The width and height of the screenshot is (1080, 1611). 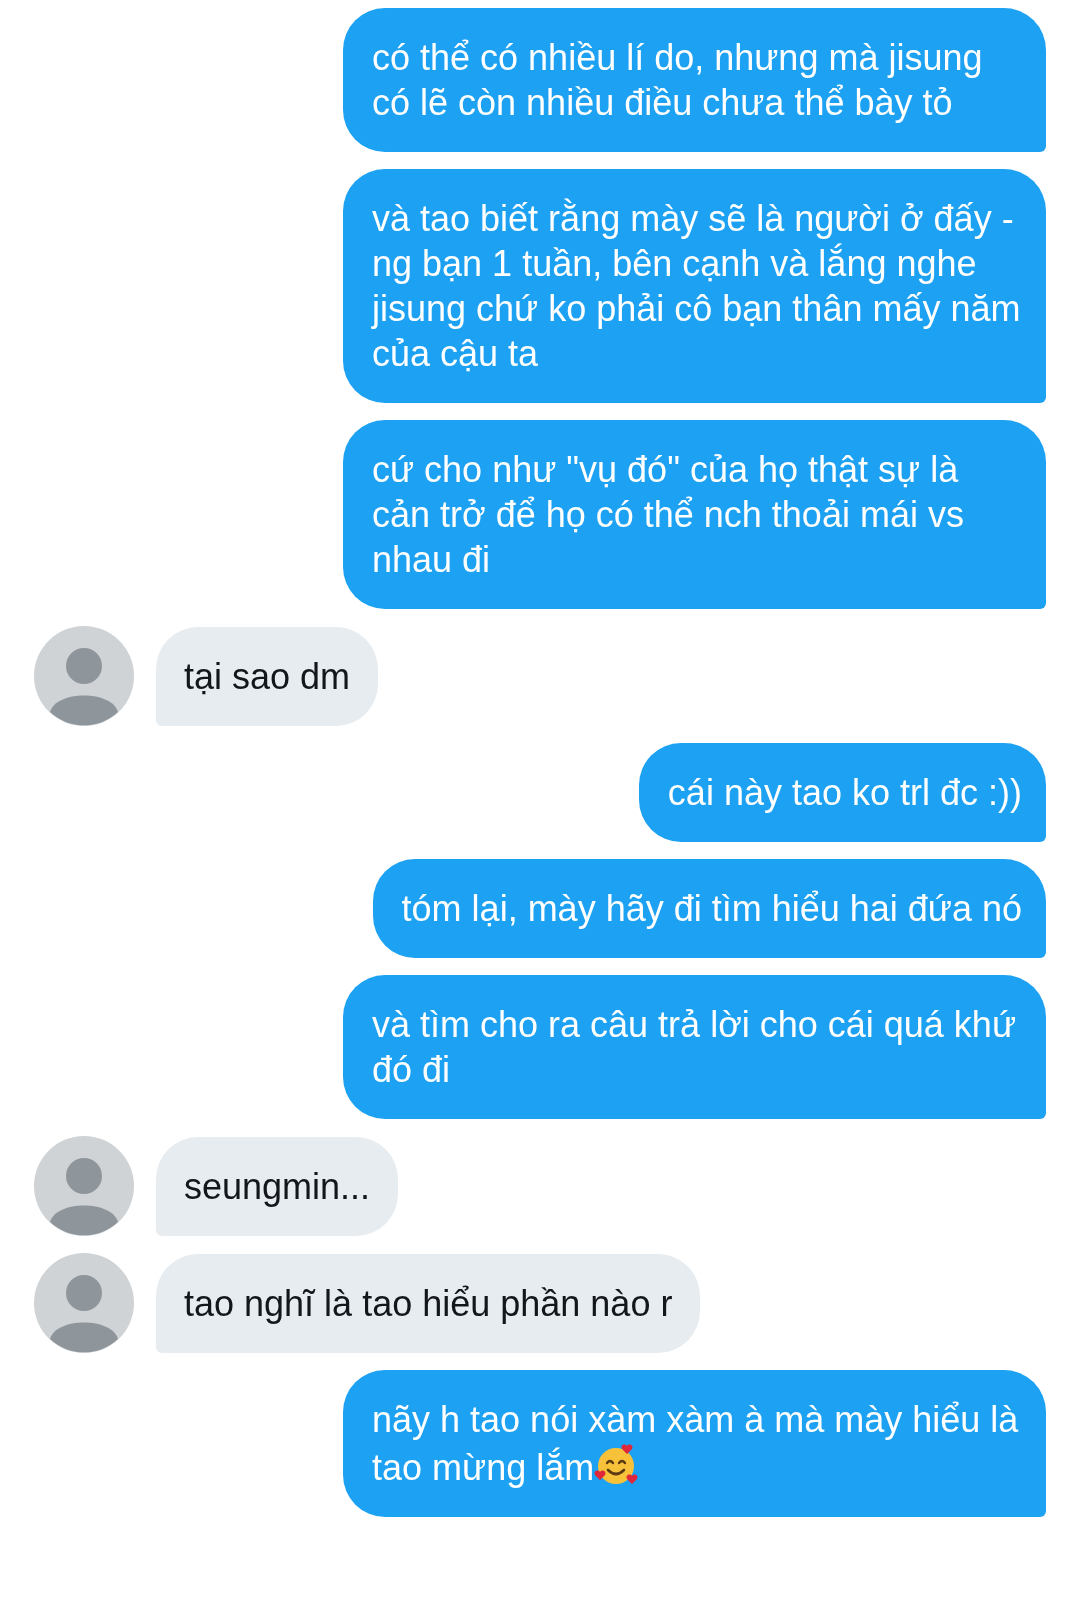 I want to click on message-text: nãy h tao nói xàm xàm à mà mày hiểu là tao mừng lắm, so click(x=695, y=1443).